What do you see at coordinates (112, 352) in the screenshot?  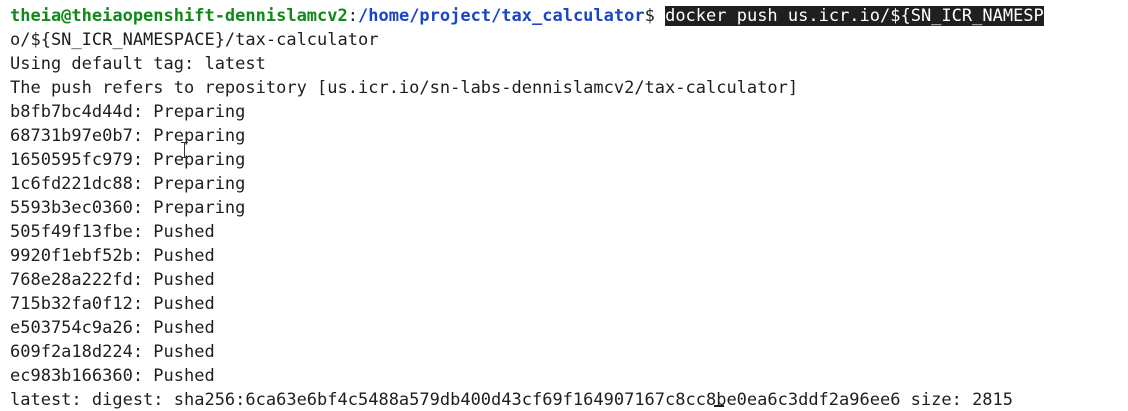 I see `layer-line: 609f2a18d224: Pushed` at bounding box center [112, 352].